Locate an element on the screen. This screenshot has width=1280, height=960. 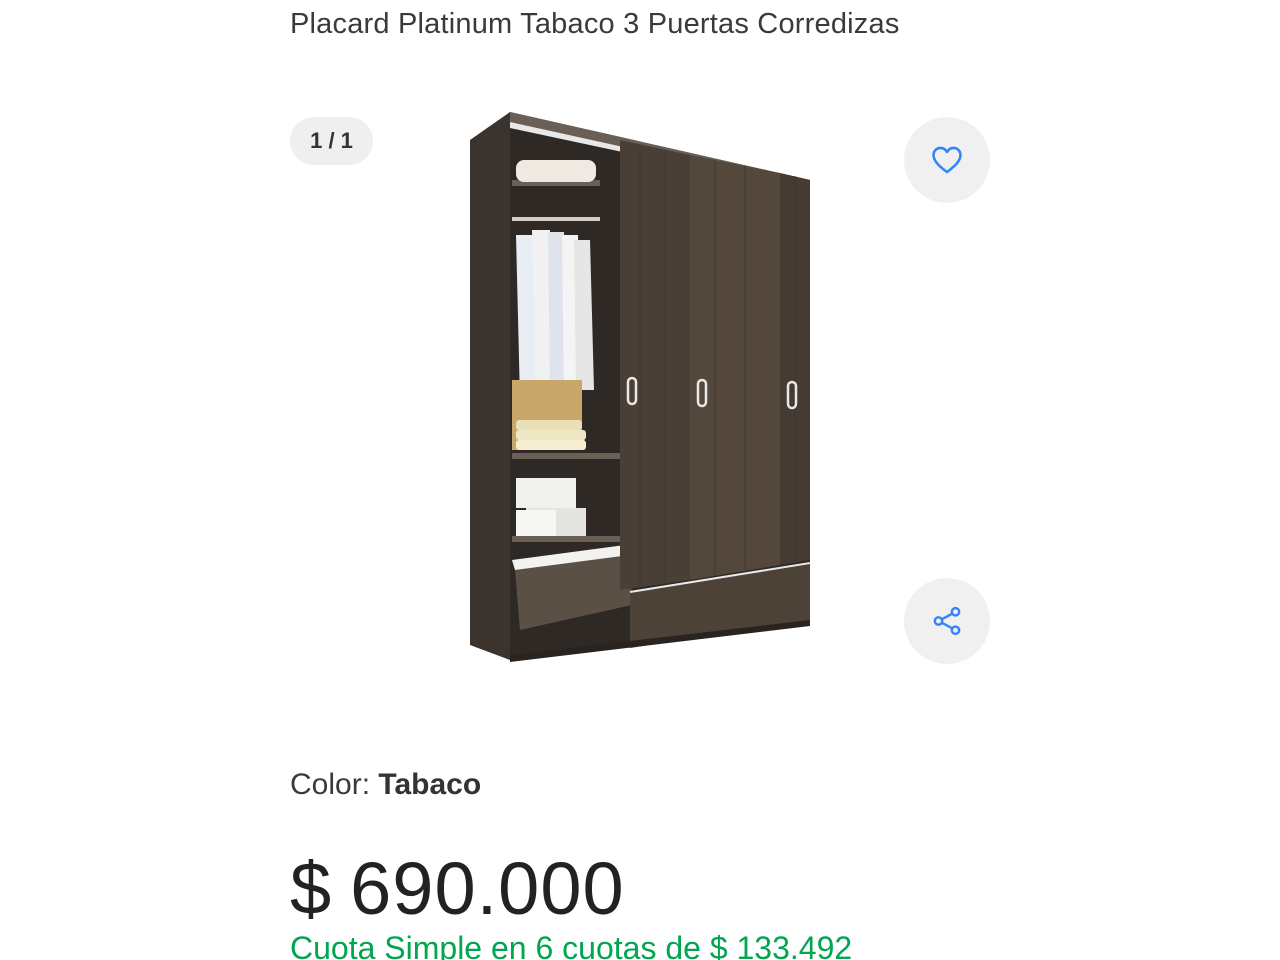
color-selection: Color: Tabaco is located at coordinates (385, 785).